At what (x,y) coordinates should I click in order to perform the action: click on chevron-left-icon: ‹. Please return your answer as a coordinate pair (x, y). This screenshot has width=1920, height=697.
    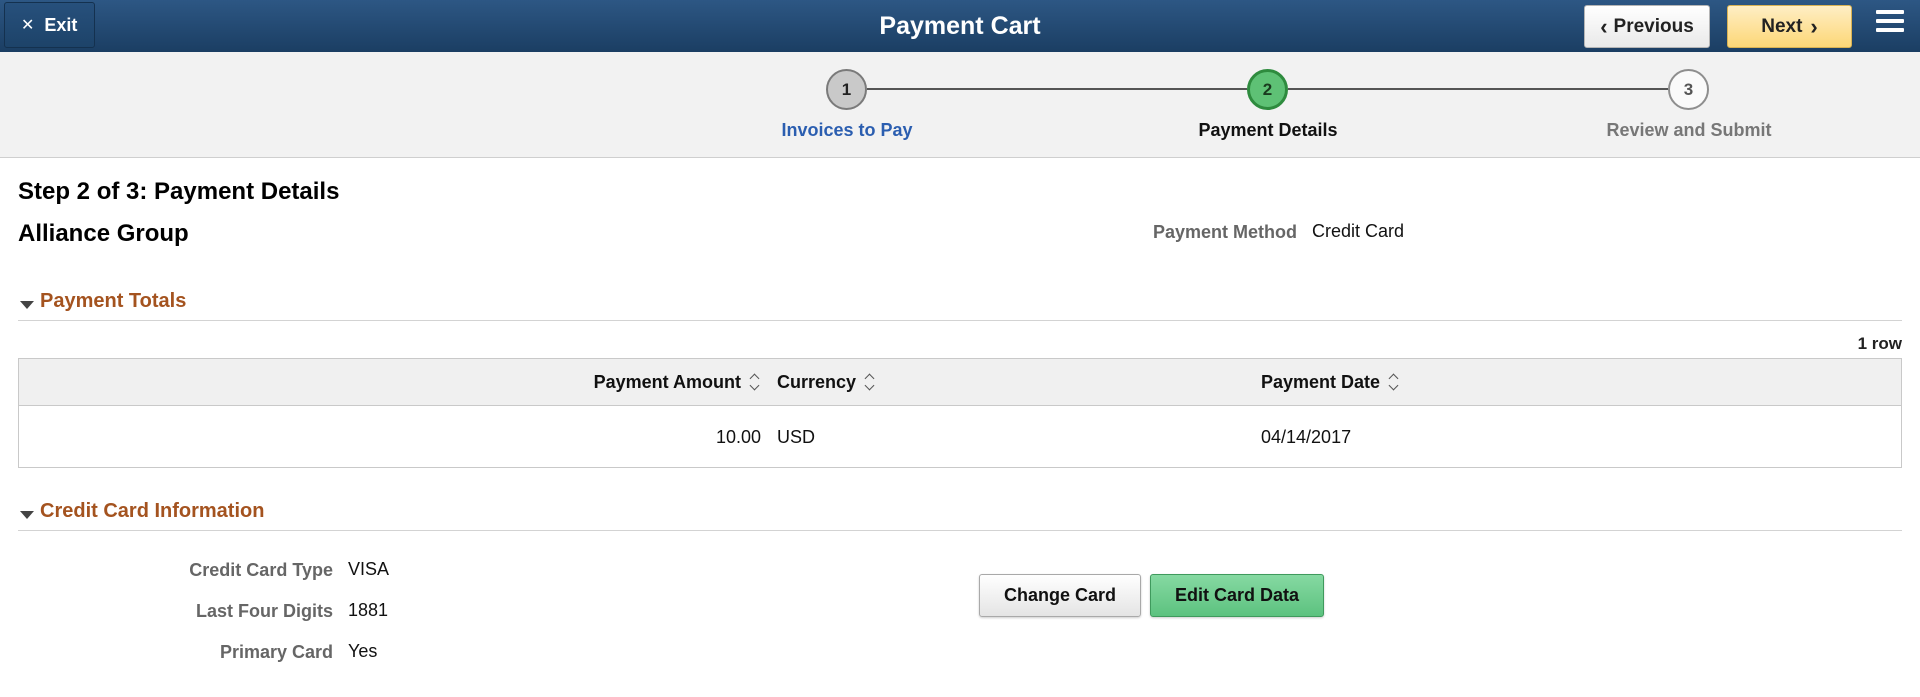
    Looking at the image, I should click on (1604, 26).